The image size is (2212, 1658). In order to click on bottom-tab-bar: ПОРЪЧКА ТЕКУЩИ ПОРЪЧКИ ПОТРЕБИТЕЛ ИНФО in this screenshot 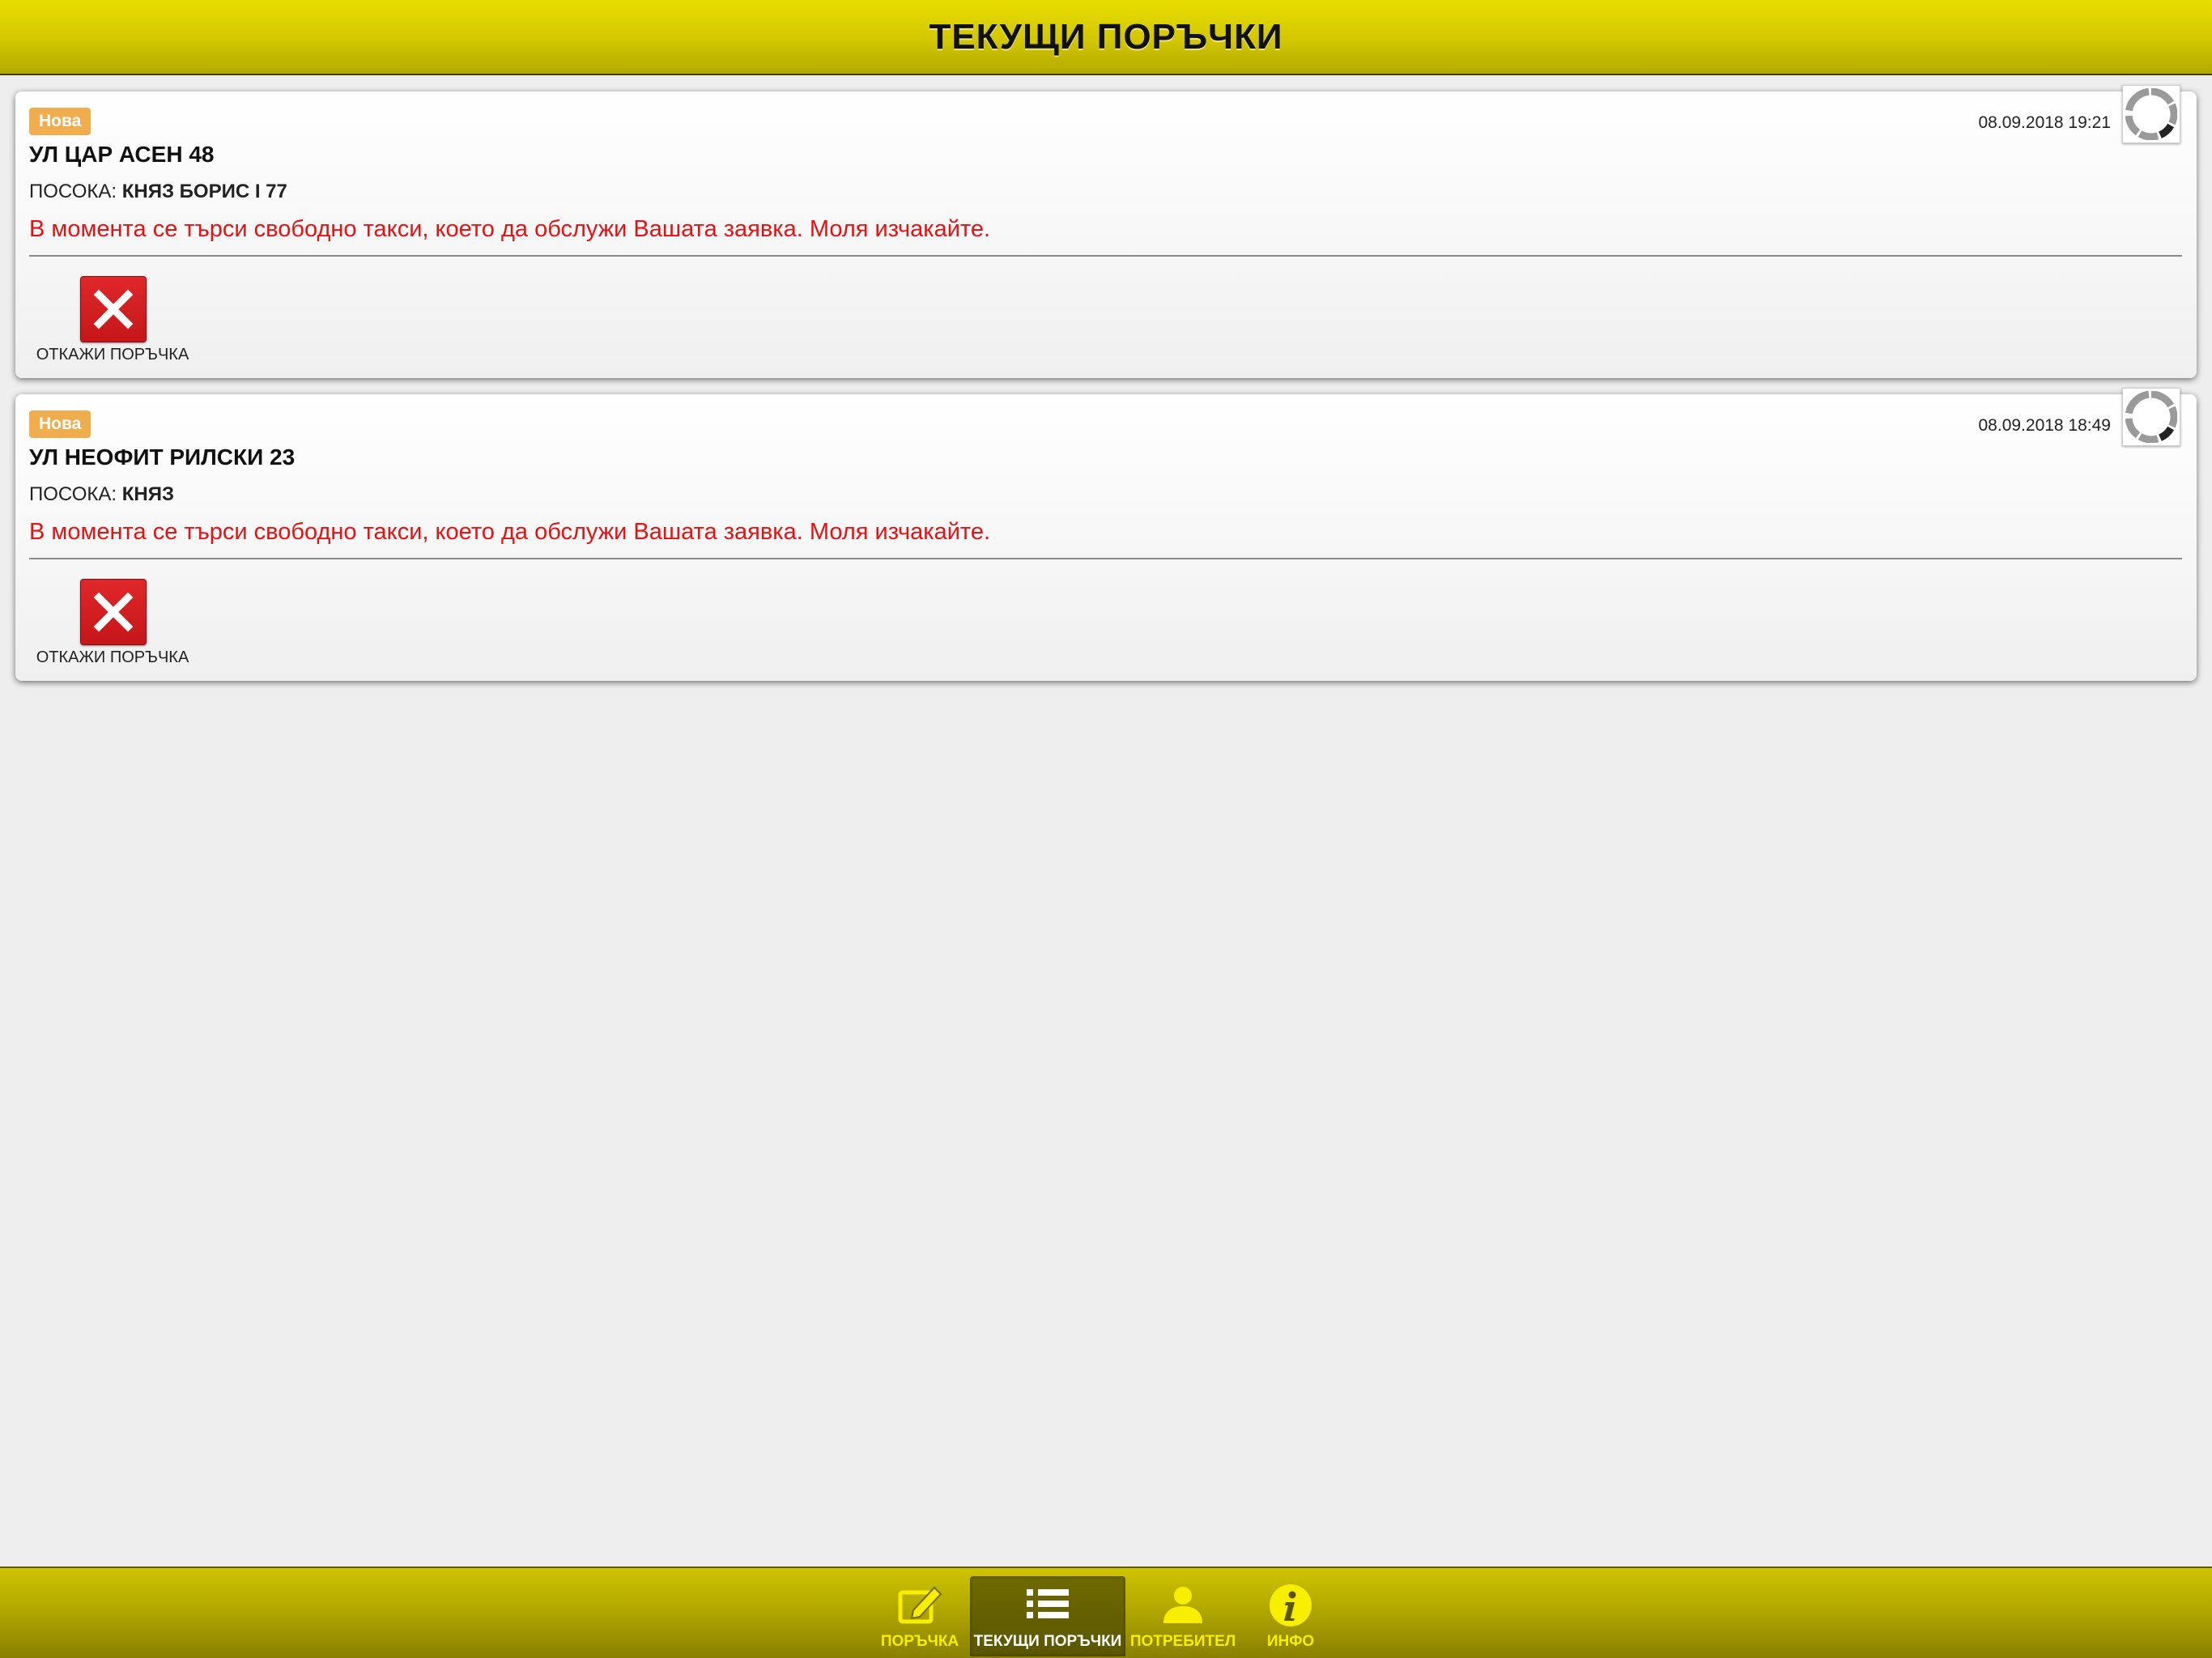, I will do `click(1106, 1612)`.